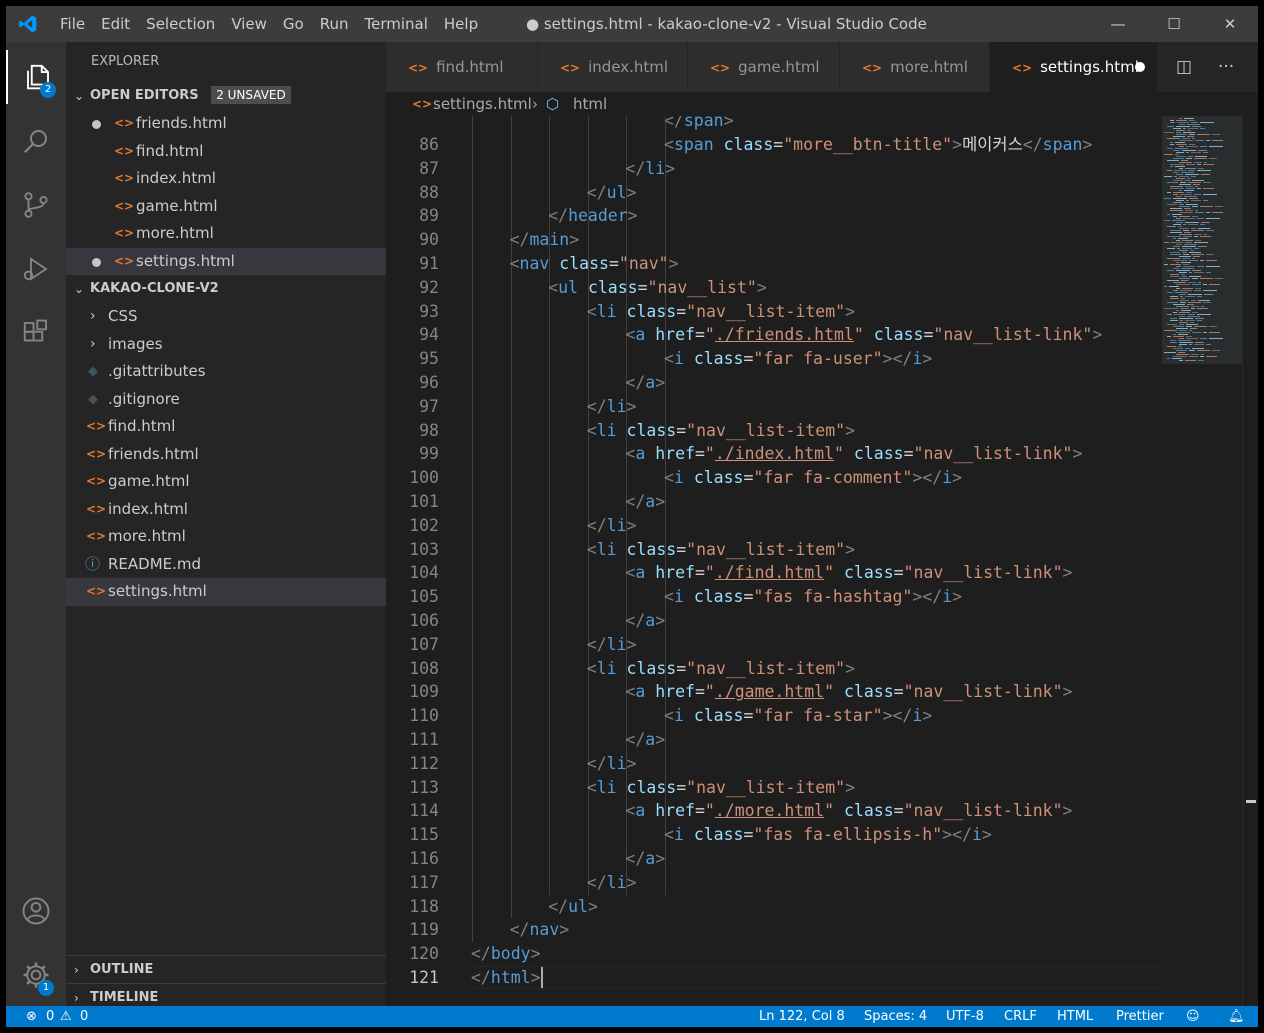 This screenshot has width=1264, height=1033. I want to click on tab-find: <> find.html, so click(462, 67).